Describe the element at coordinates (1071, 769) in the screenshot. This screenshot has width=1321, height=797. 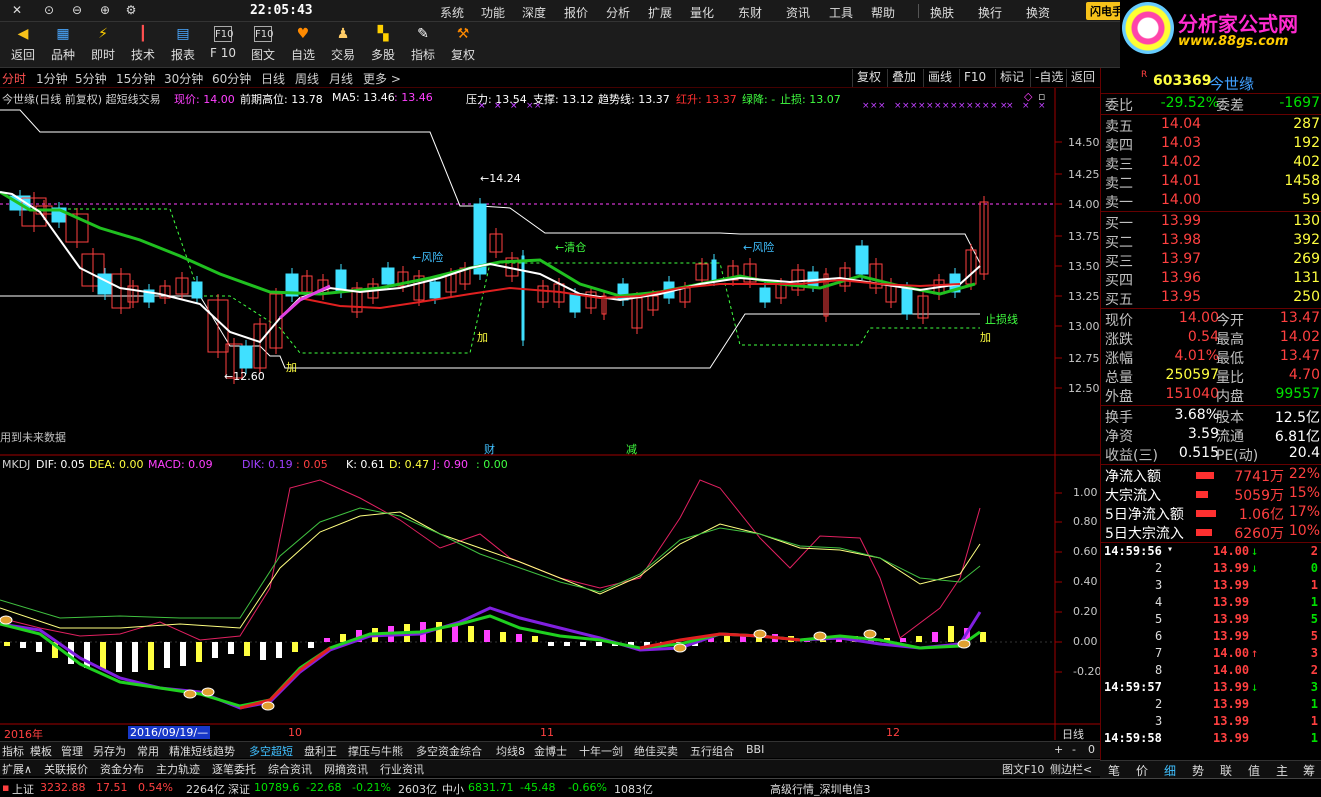
I see `tab-sidebar: 侧边栏<` at that location.